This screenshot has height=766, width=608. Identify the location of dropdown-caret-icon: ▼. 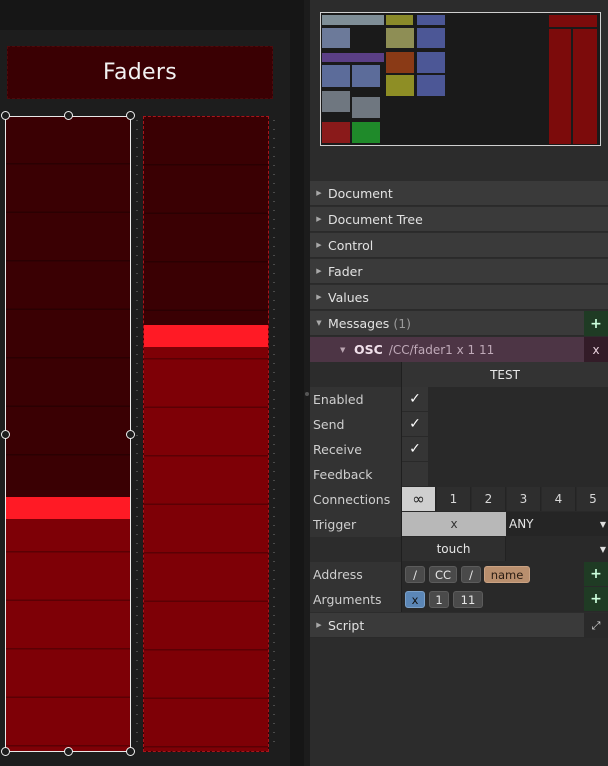
(602, 549).